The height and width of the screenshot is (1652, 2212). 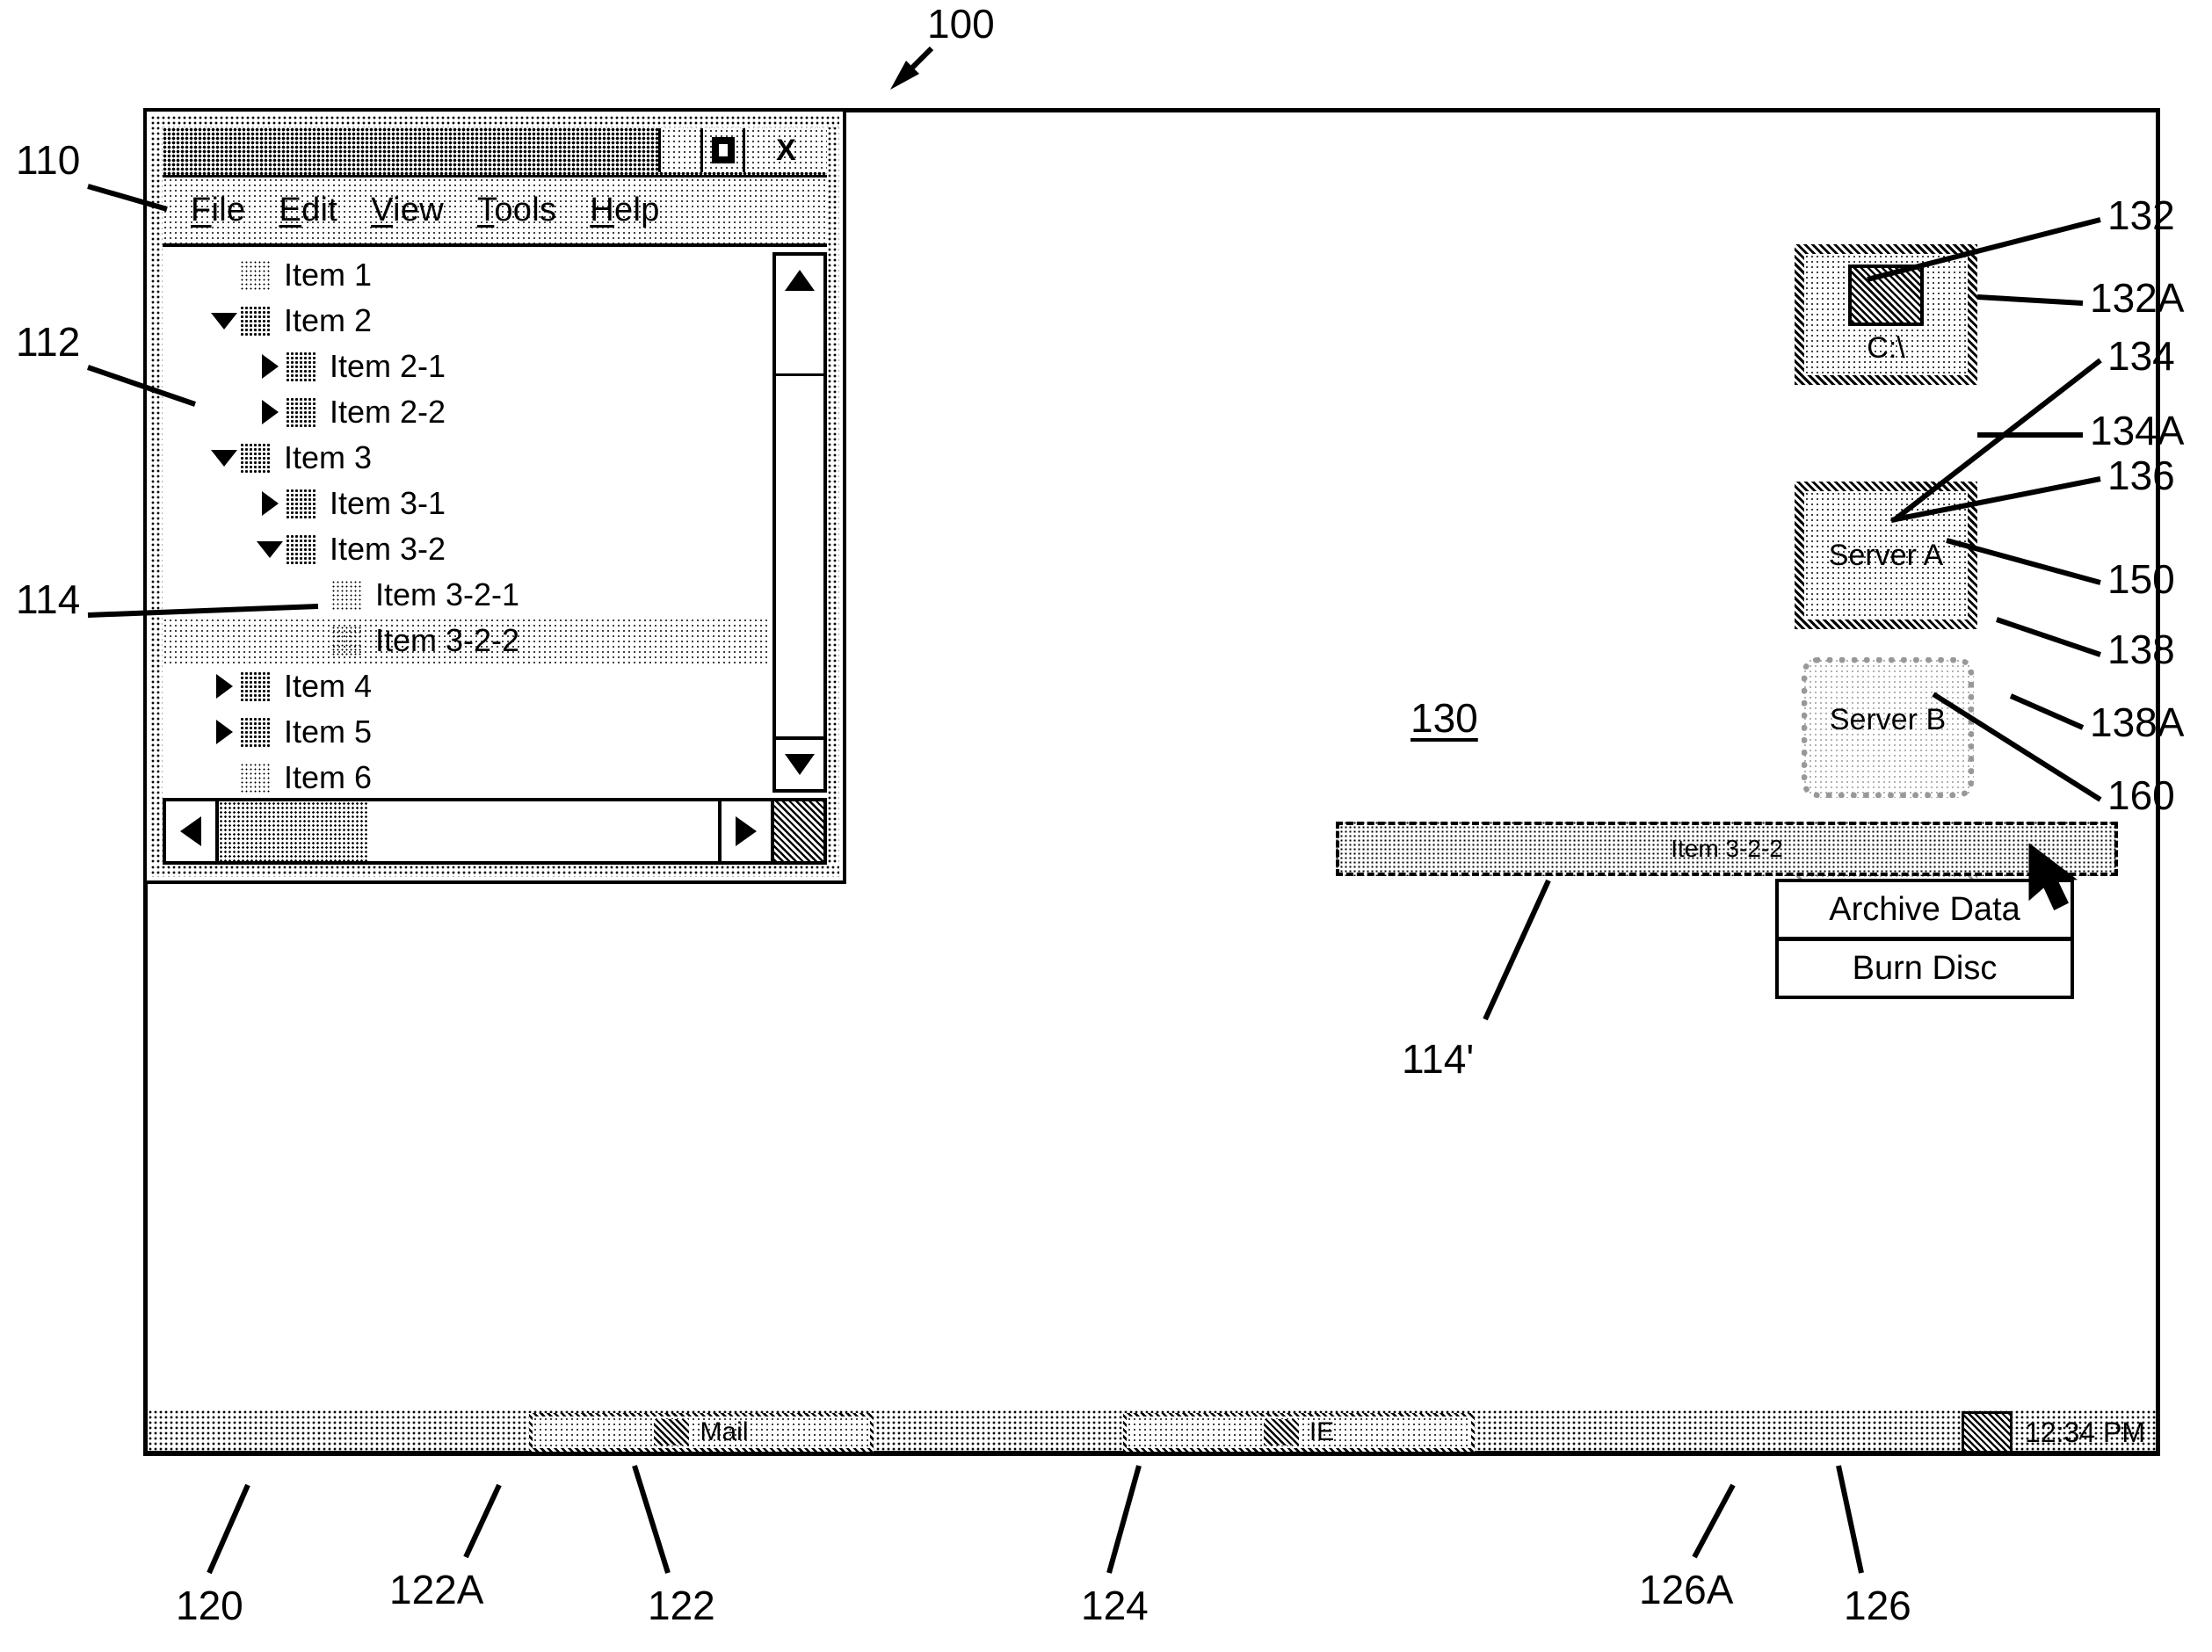 I want to click on minimize-button, so click(x=679, y=150).